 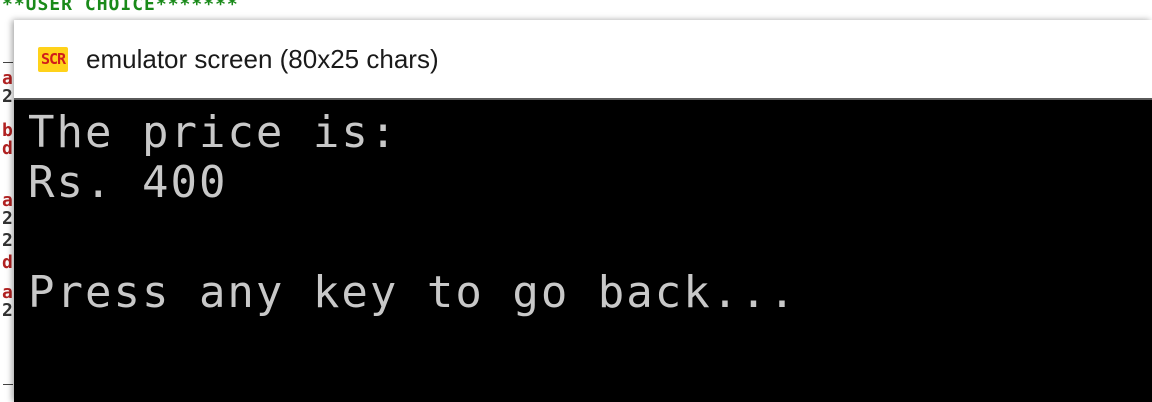 I want to click on screen-line-price-value: Rs. 400, so click(x=128, y=182).